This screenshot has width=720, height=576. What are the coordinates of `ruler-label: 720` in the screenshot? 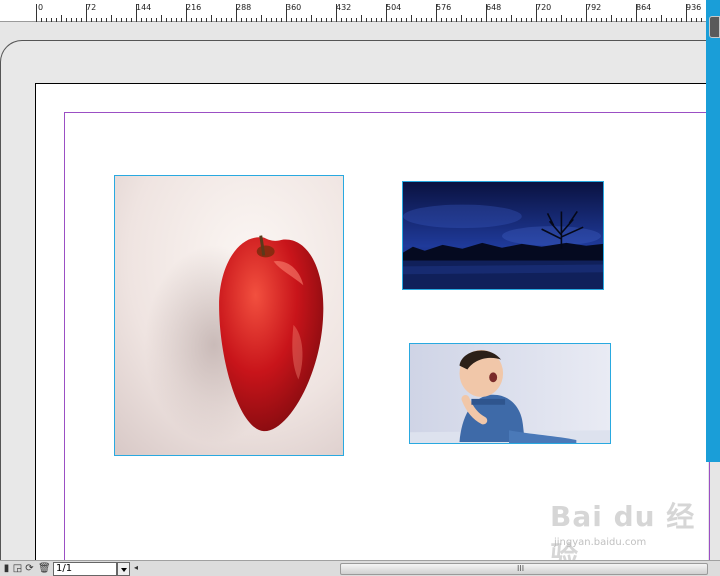 It's located at (544, 7).